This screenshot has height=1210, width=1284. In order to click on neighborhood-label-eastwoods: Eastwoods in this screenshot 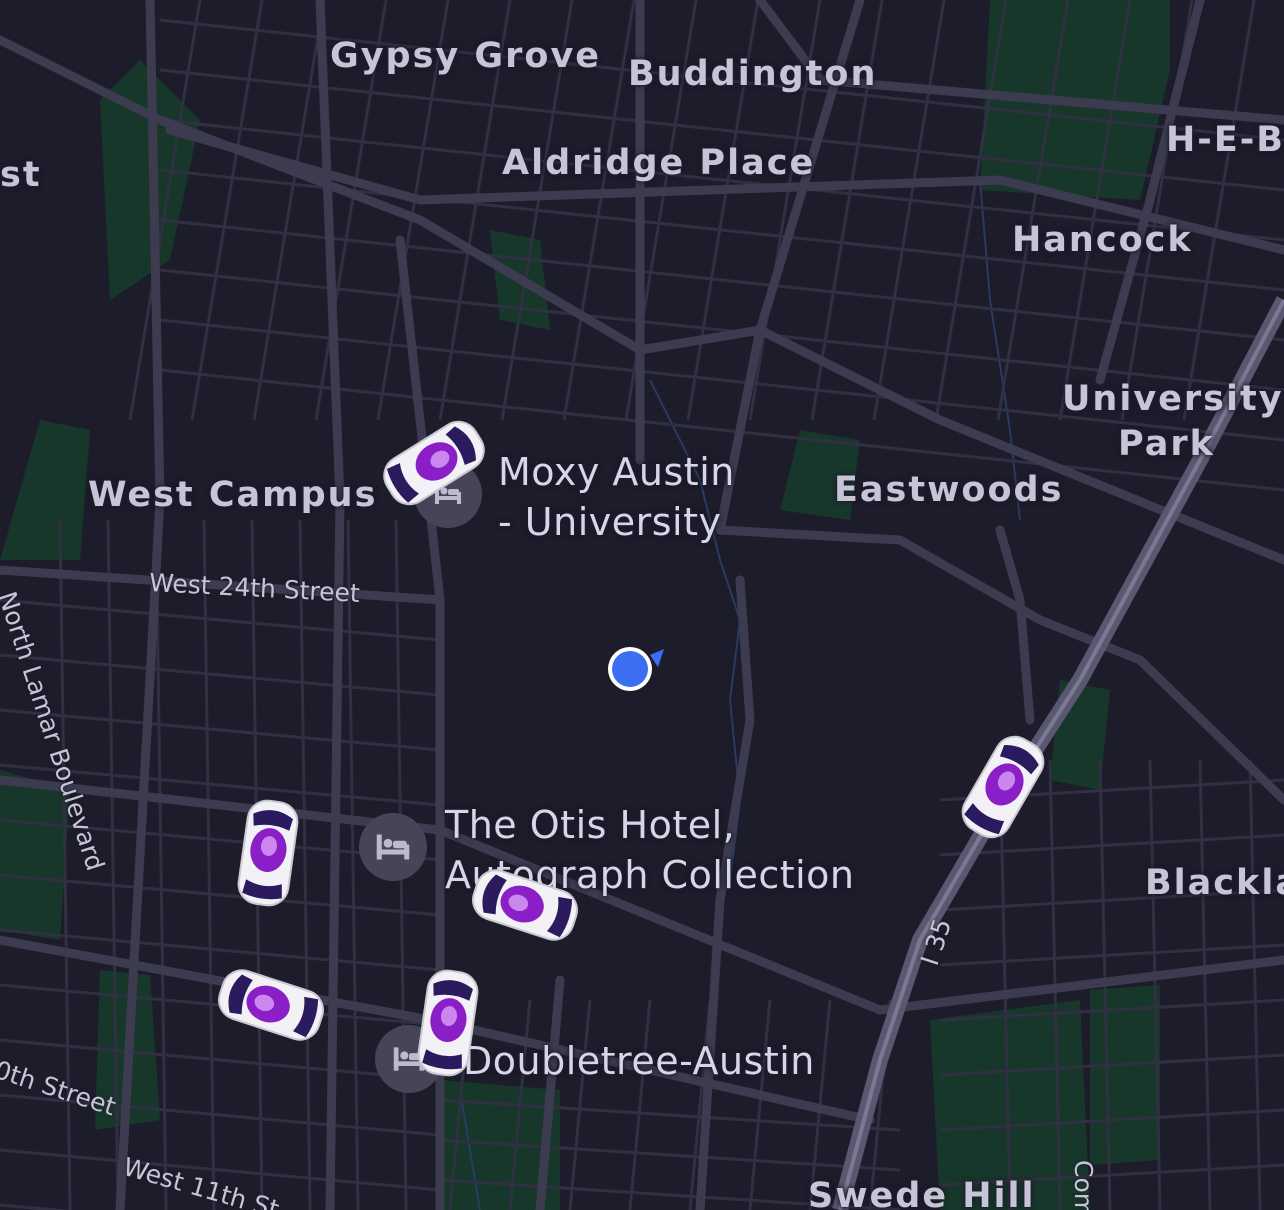, I will do `click(949, 490)`.